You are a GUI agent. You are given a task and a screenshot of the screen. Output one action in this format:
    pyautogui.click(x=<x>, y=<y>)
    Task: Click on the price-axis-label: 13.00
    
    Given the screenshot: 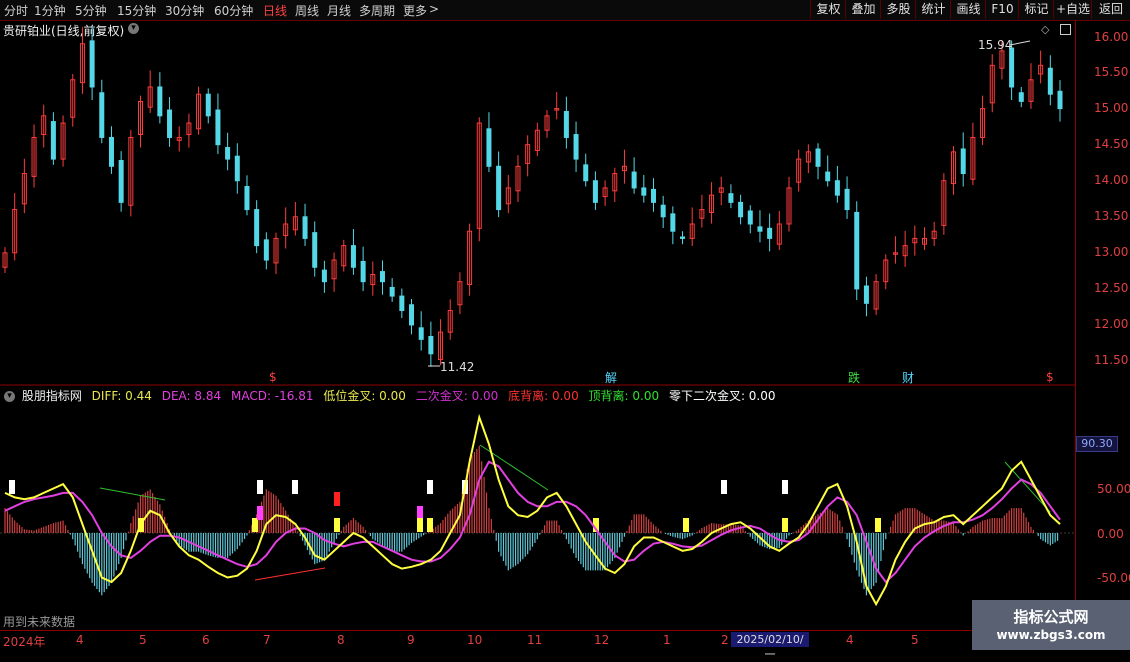 What is the action you would take?
    pyautogui.click(x=1111, y=252)
    